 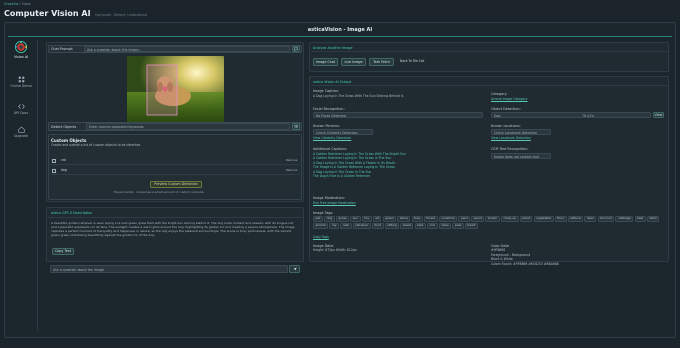 I want to click on image-tag: wood, so click(x=478, y=219).